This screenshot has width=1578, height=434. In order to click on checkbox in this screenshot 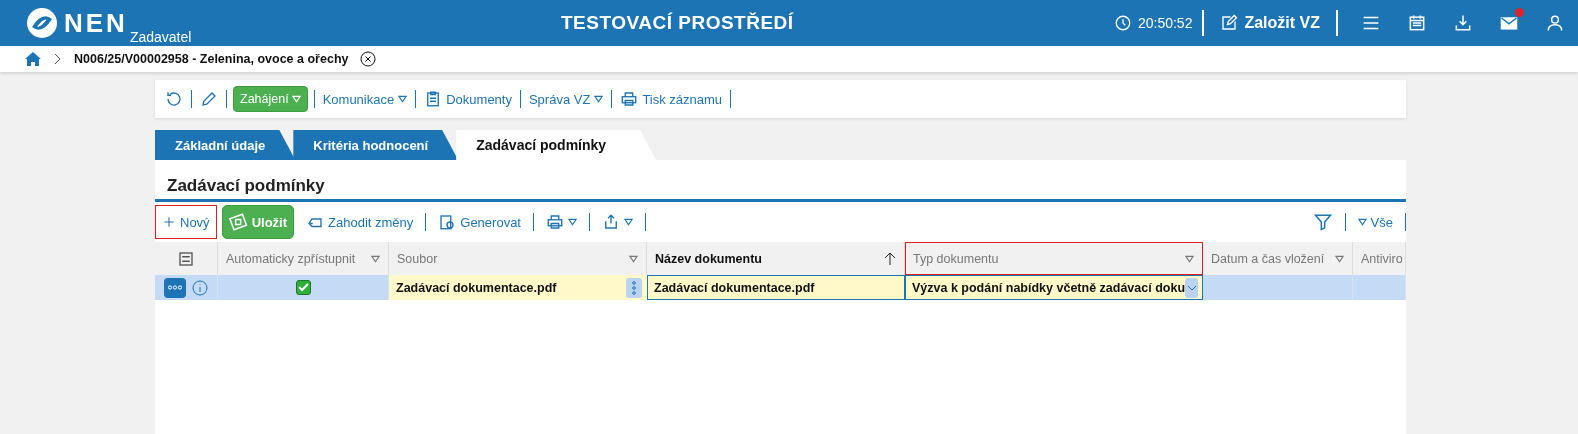, I will do `click(303, 287)`.